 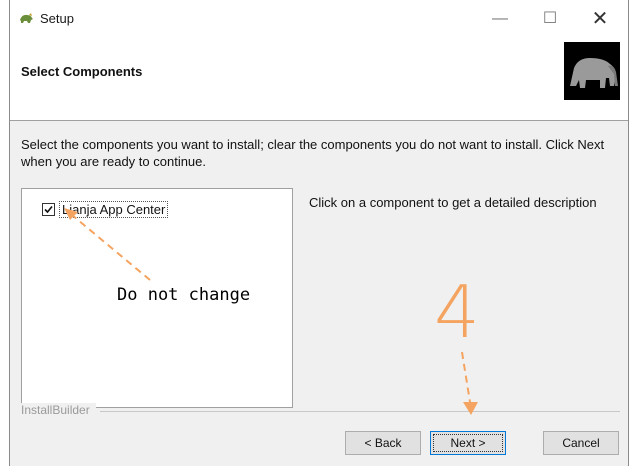 I want to click on arrow-line-step, so click(x=466, y=377).